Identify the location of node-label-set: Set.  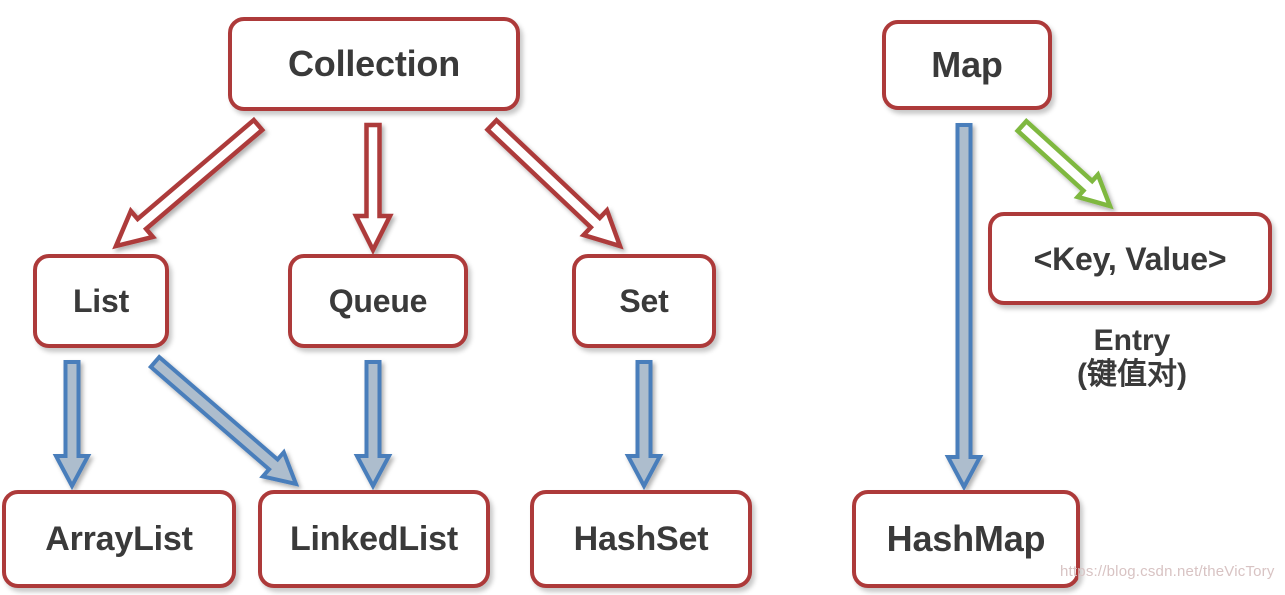
(644, 301).